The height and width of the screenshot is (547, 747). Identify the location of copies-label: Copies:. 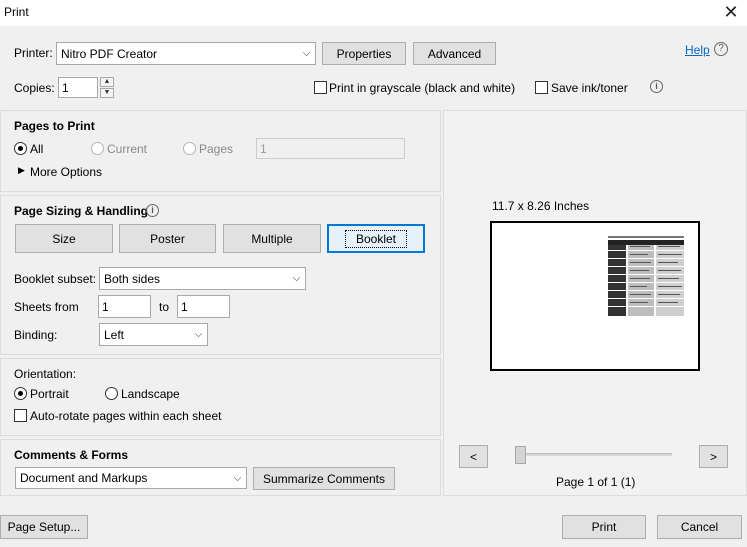
(34, 88).